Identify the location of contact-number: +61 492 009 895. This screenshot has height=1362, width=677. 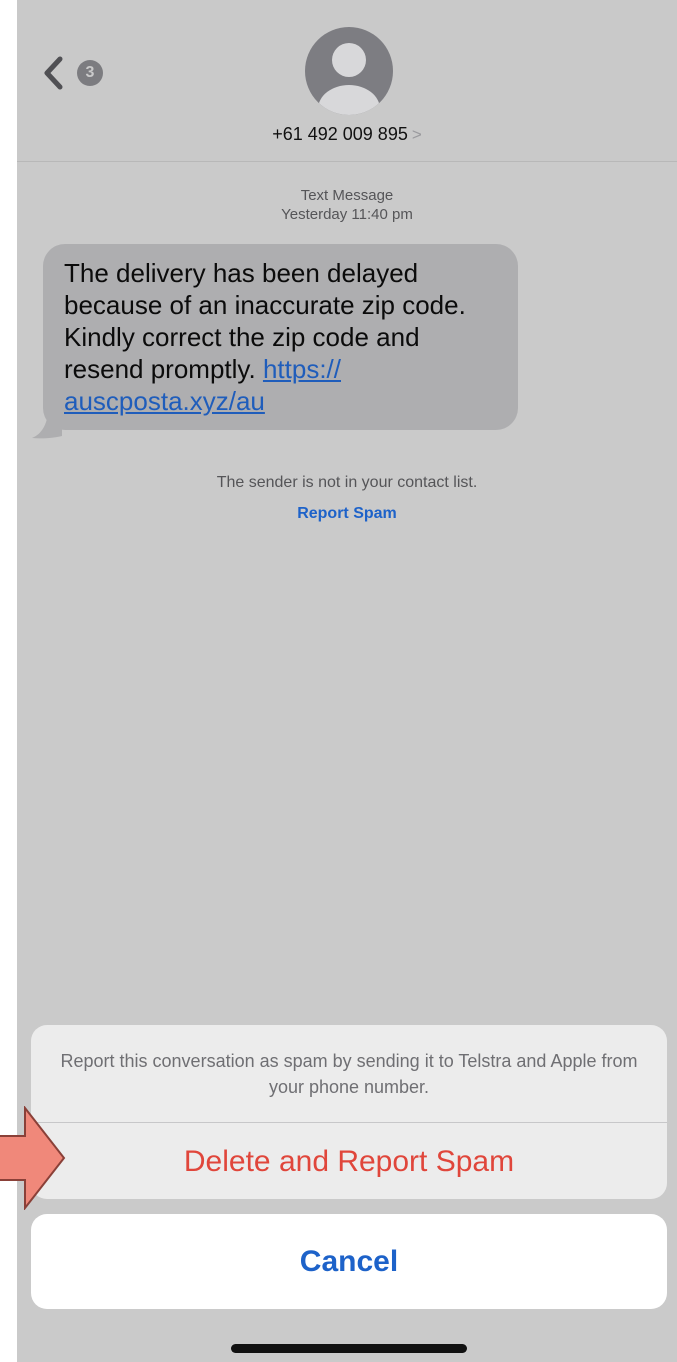
(340, 134).